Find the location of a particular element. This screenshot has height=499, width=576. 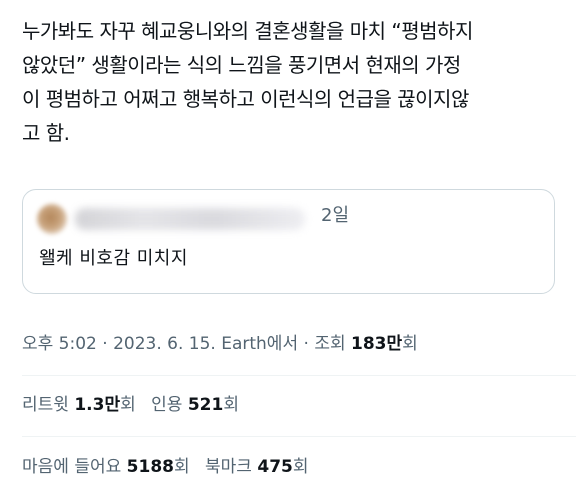

engagement-stats-row-2: 마음에 들어요 5188회 북마크 475회 is located at coordinates (170, 467).